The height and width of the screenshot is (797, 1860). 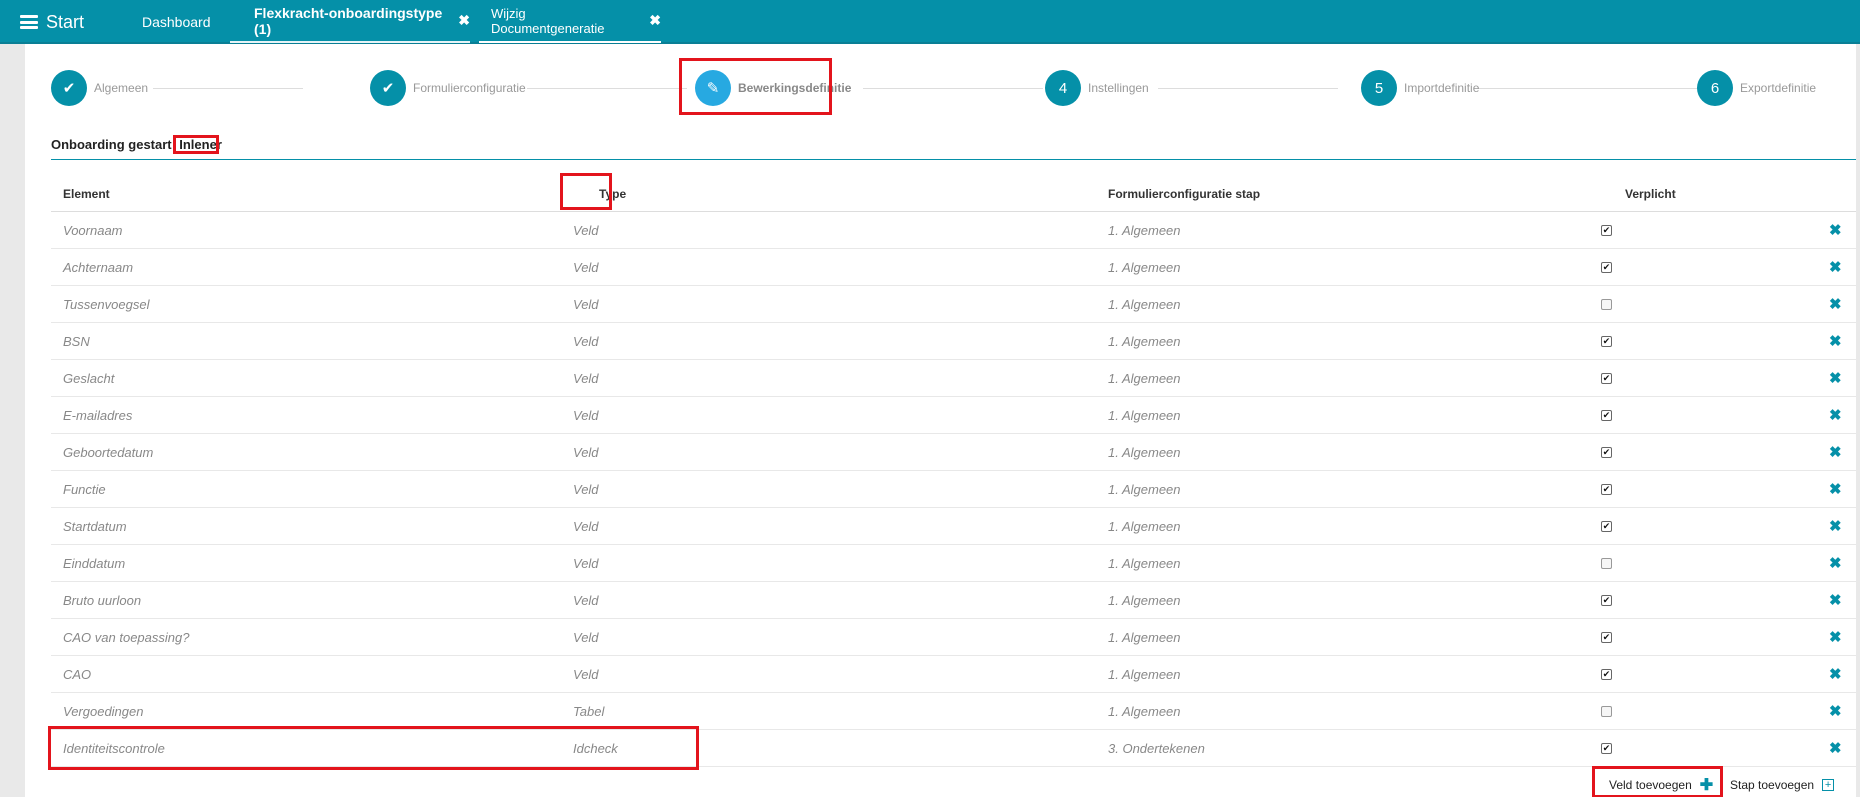 I want to click on table-row: Functie Veld 1. Algemeen ✔ ✖, so click(x=953, y=489).